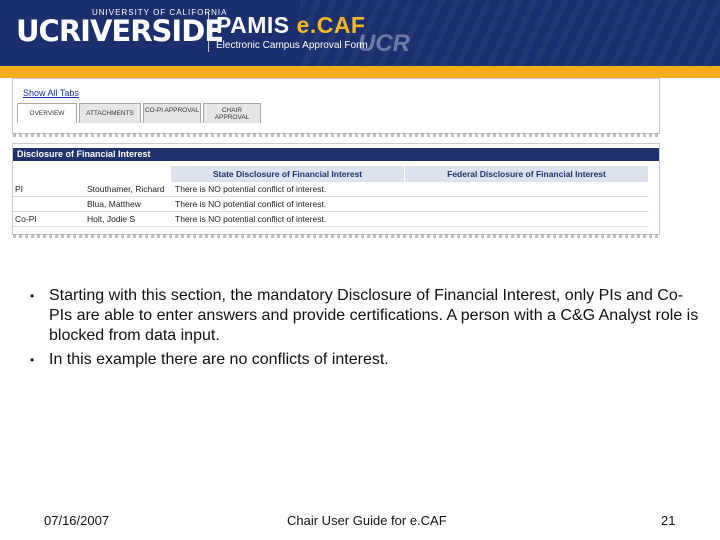 The image size is (720, 540). I want to click on footer-title: Chair User Guide for e.CAF, so click(367, 520).